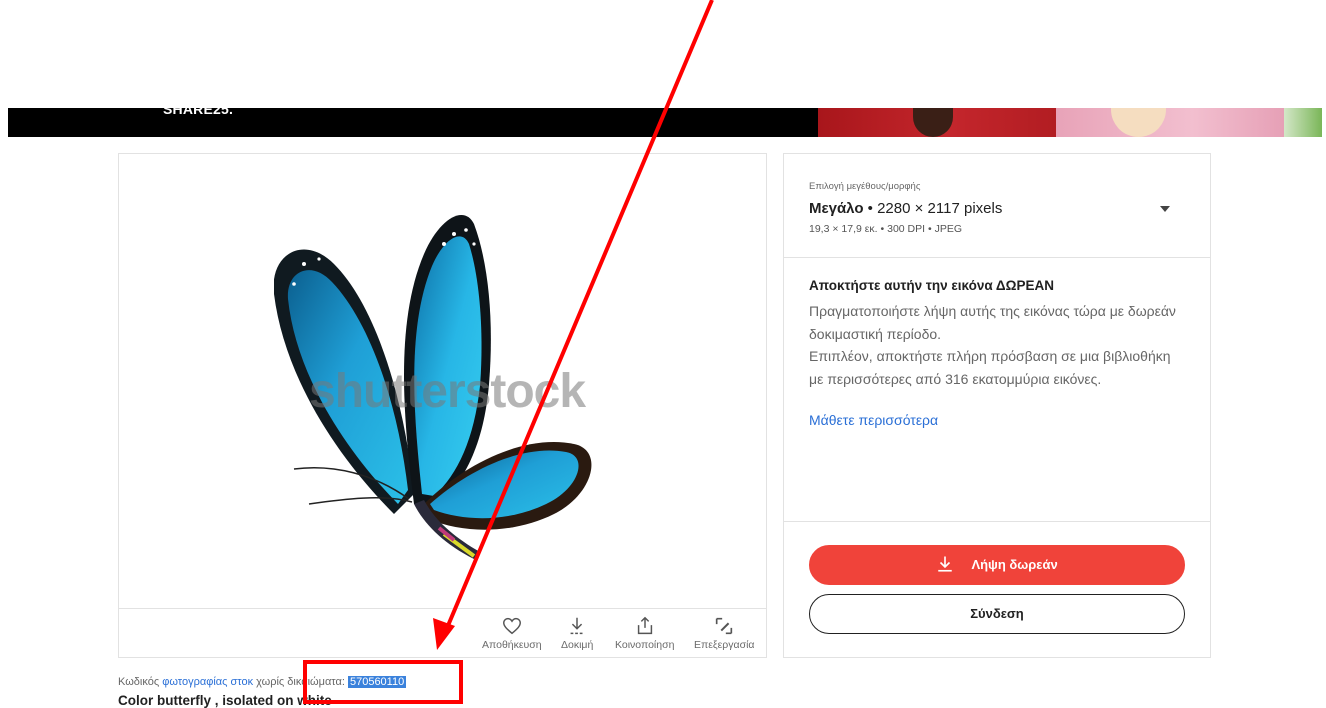 Image resolution: width=1326 pixels, height=708 pixels. I want to click on size-select-label: Επιλογή μεγέθους/μορφής, so click(865, 186).